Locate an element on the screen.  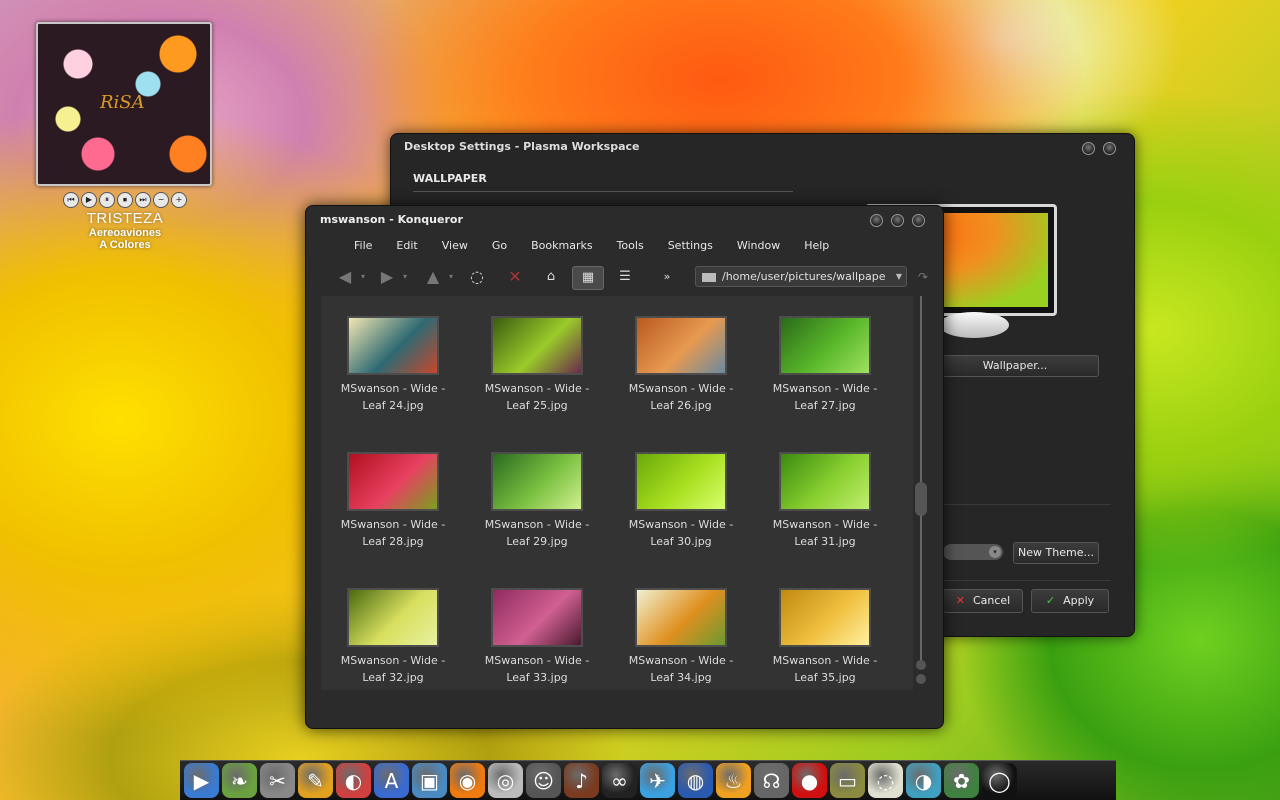
cancel-button: ✕ Cancel is located at coordinates (983, 601).